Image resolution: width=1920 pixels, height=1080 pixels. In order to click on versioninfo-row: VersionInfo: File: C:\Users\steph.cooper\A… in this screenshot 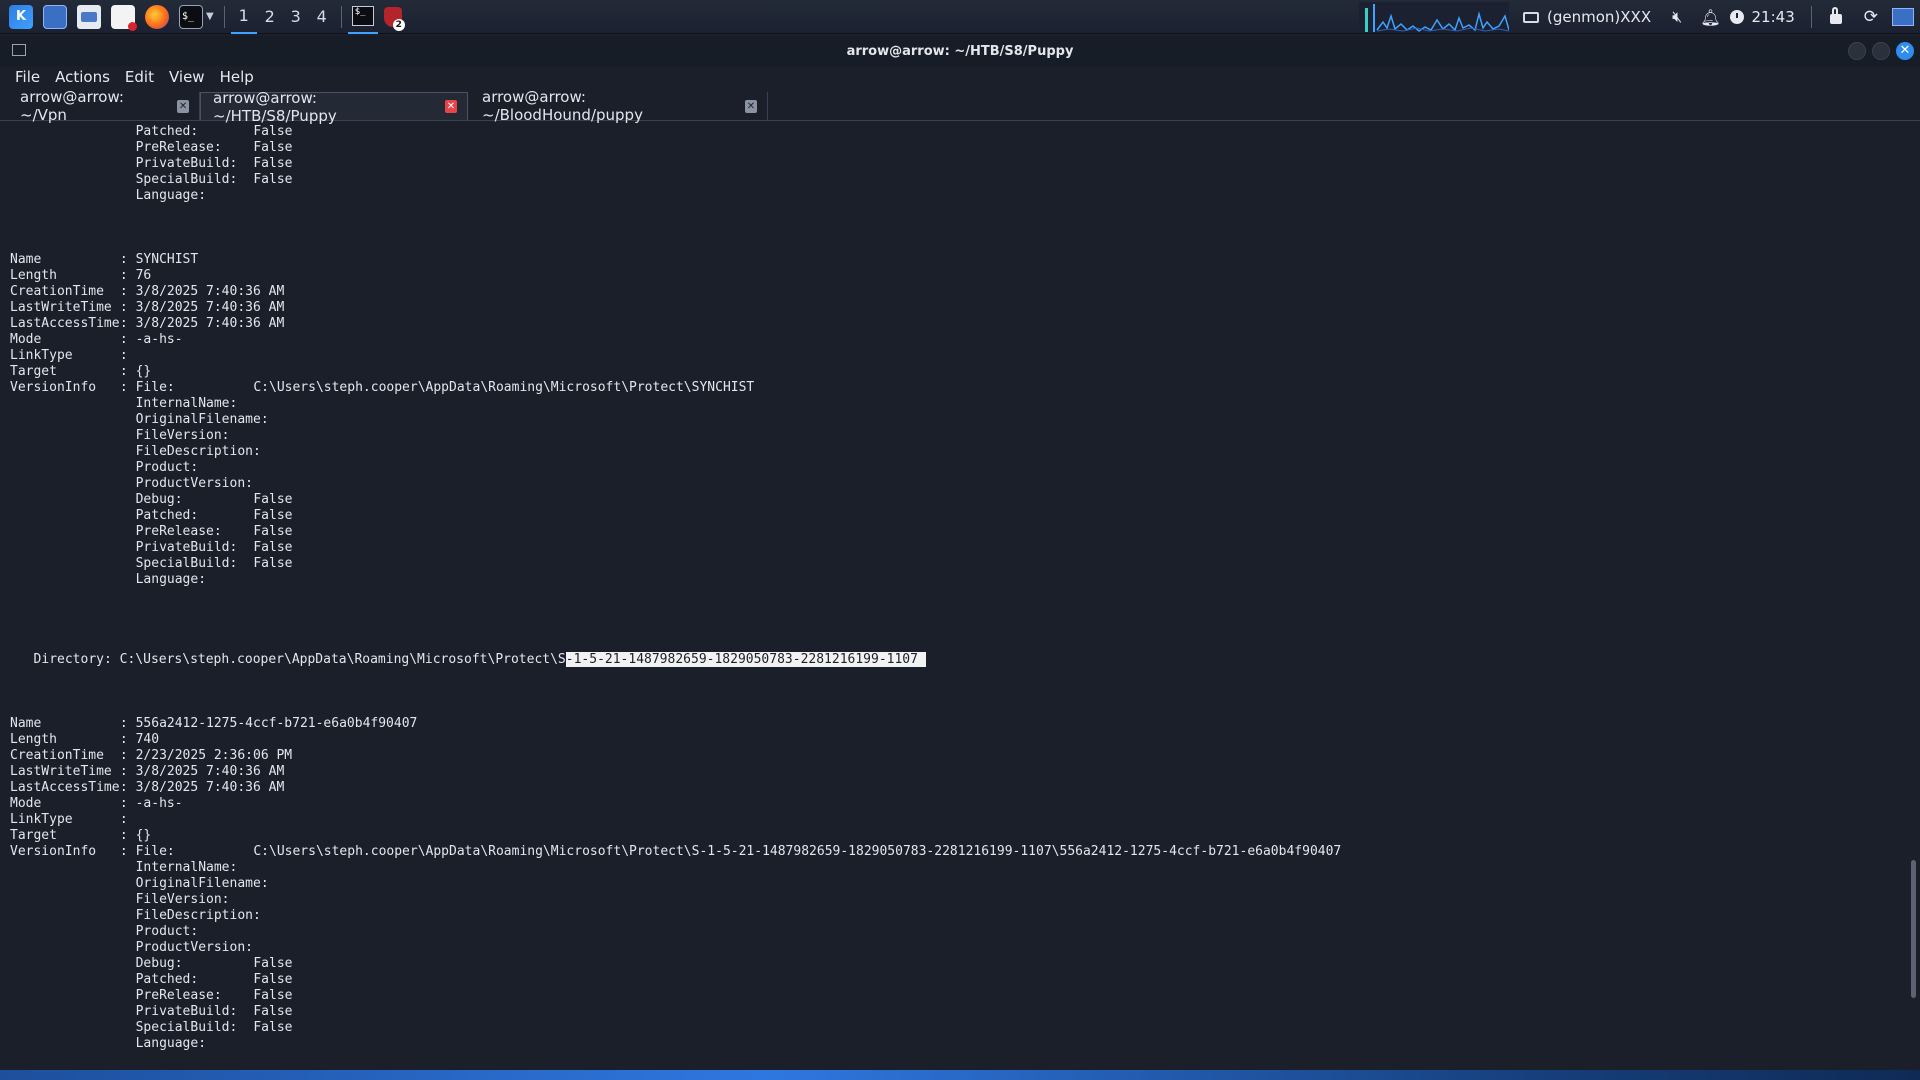, I will do `click(382, 387)`.